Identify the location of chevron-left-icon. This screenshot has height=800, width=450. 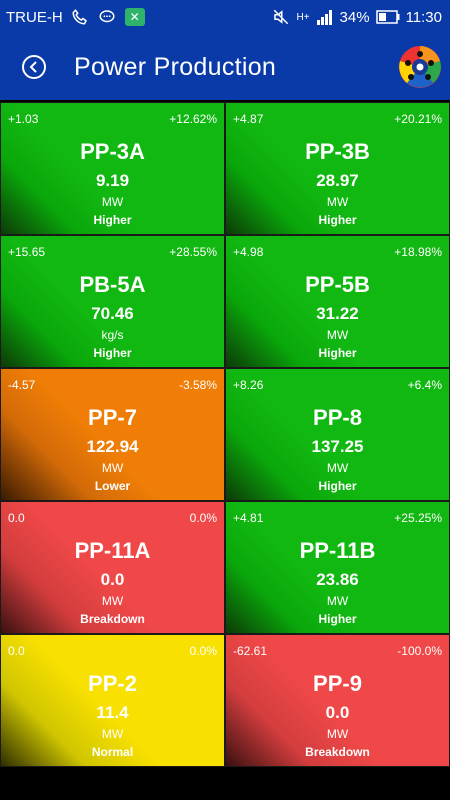
(33, 67).